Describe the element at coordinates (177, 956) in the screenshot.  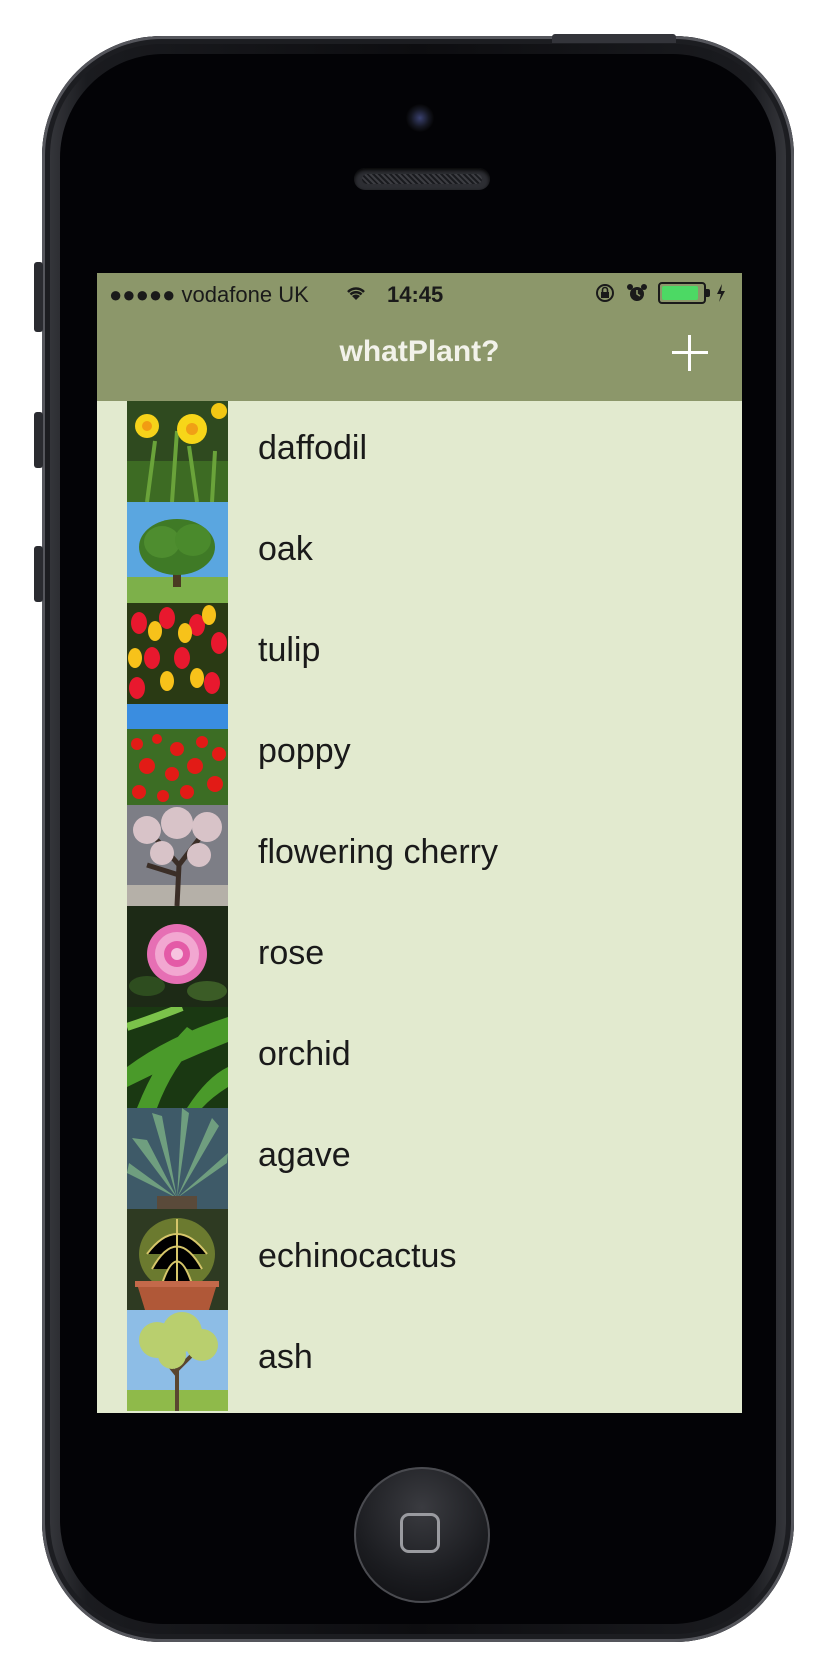
I see `rose-photo` at that location.